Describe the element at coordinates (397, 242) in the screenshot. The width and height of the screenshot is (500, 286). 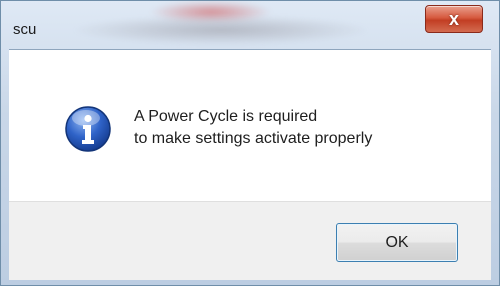
I see `ok-button: OK` at that location.